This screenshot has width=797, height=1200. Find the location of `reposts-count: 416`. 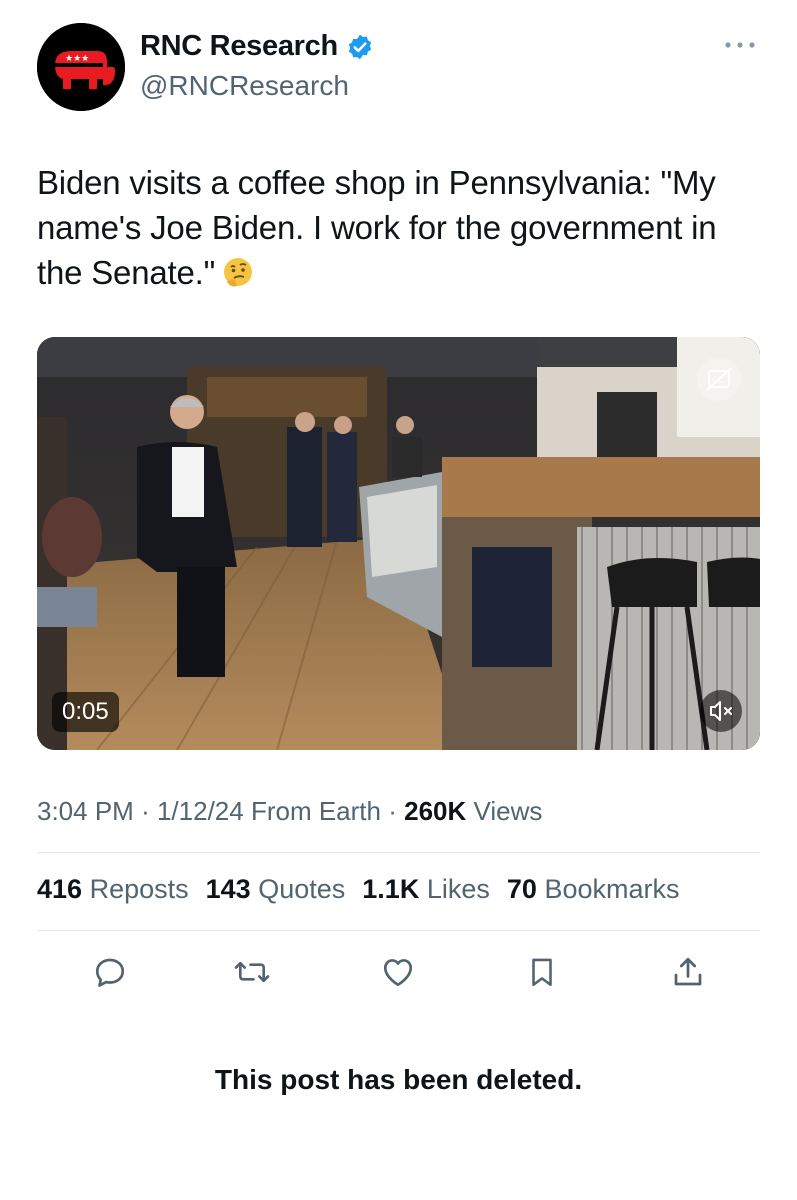

reposts-count: 416 is located at coordinates (60, 889).